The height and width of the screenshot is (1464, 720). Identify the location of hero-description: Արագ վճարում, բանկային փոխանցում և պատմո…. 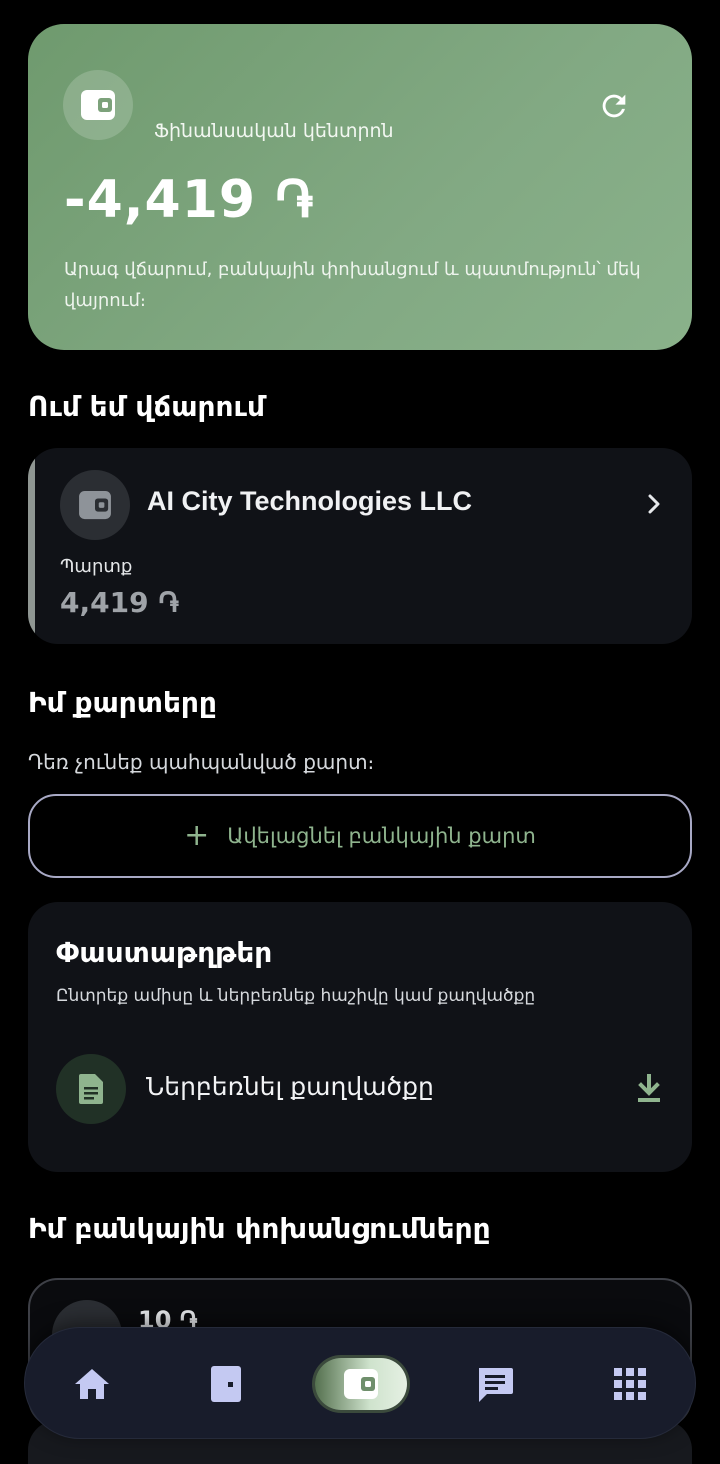
(352, 285).